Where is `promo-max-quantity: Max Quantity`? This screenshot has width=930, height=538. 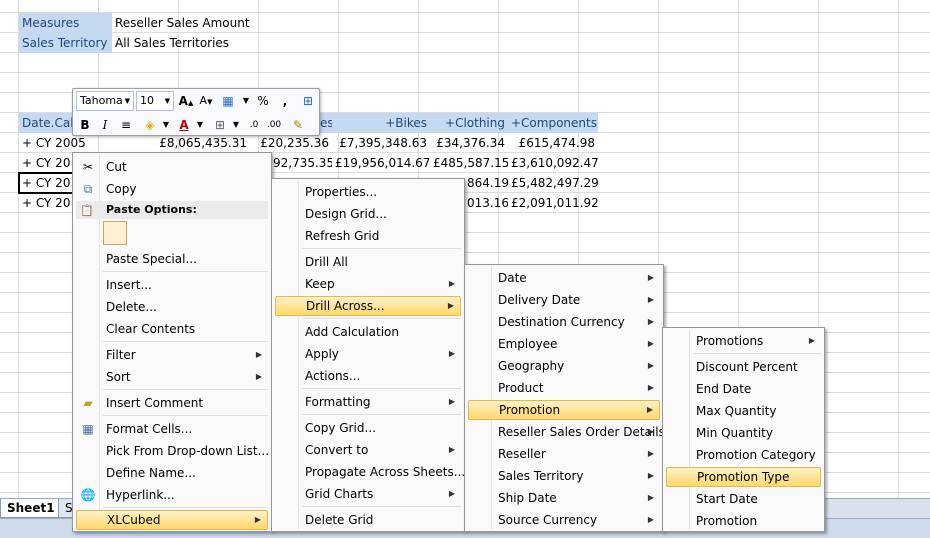
promo-max-quantity: Max Quantity is located at coordinates (743, 411).